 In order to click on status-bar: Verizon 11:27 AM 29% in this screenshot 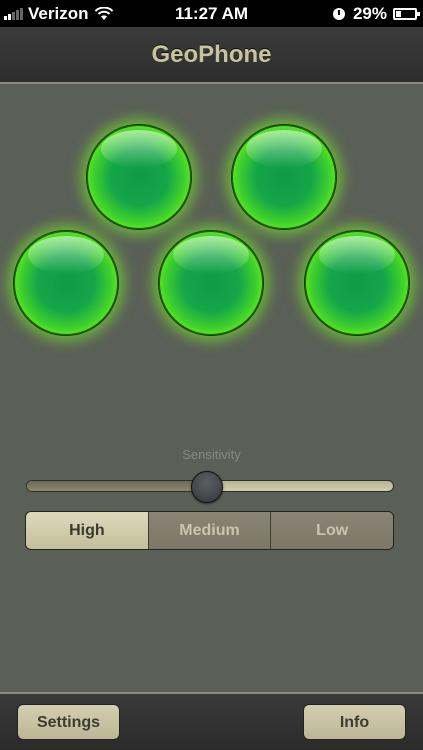, I will do `click(211, 13)`.